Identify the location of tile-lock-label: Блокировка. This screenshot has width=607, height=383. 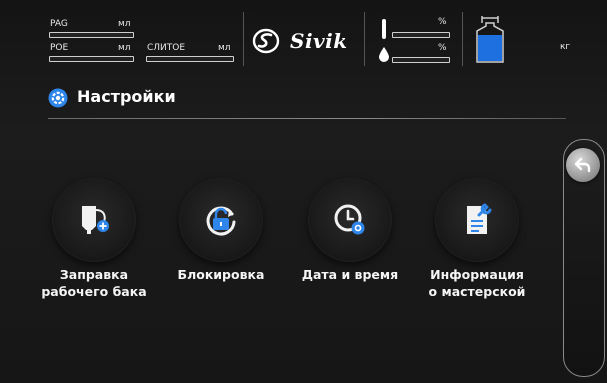
(221, 274).